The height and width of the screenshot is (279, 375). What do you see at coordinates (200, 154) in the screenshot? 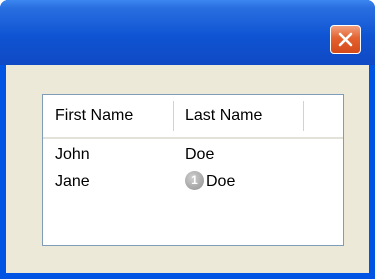
I see `cell-last-name: Doe` at bounding box center [200, 154].